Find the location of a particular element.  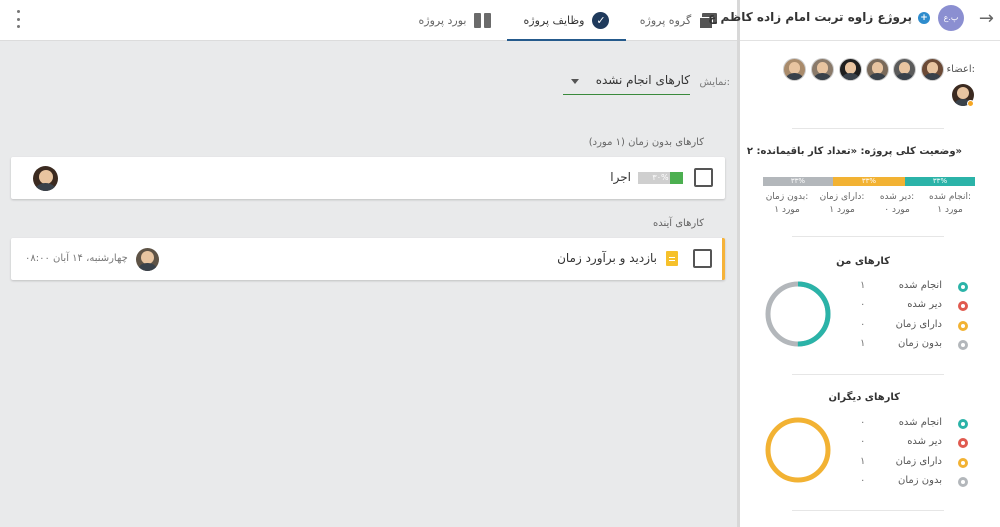

legend-label: دیر شده: is located at coordinates (897, 197).